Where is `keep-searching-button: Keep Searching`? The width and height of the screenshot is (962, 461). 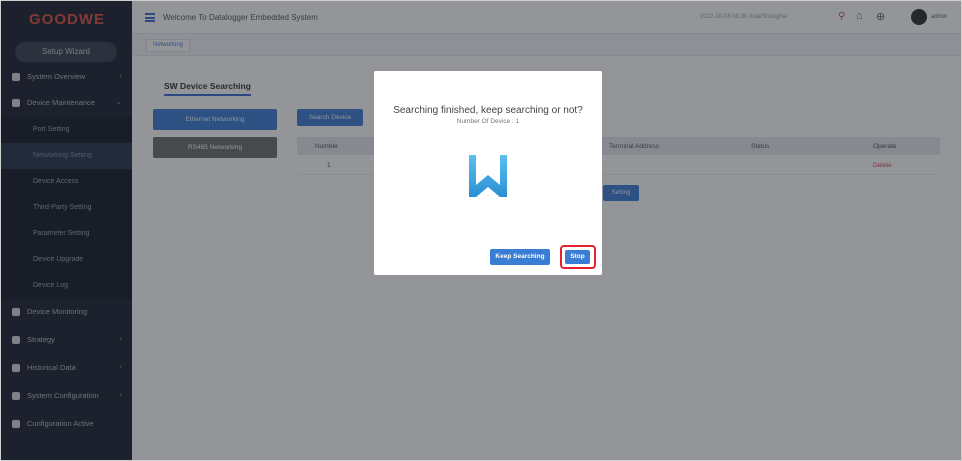
keep-searching-button: Keep Searching is located at coordinates (520, 257).